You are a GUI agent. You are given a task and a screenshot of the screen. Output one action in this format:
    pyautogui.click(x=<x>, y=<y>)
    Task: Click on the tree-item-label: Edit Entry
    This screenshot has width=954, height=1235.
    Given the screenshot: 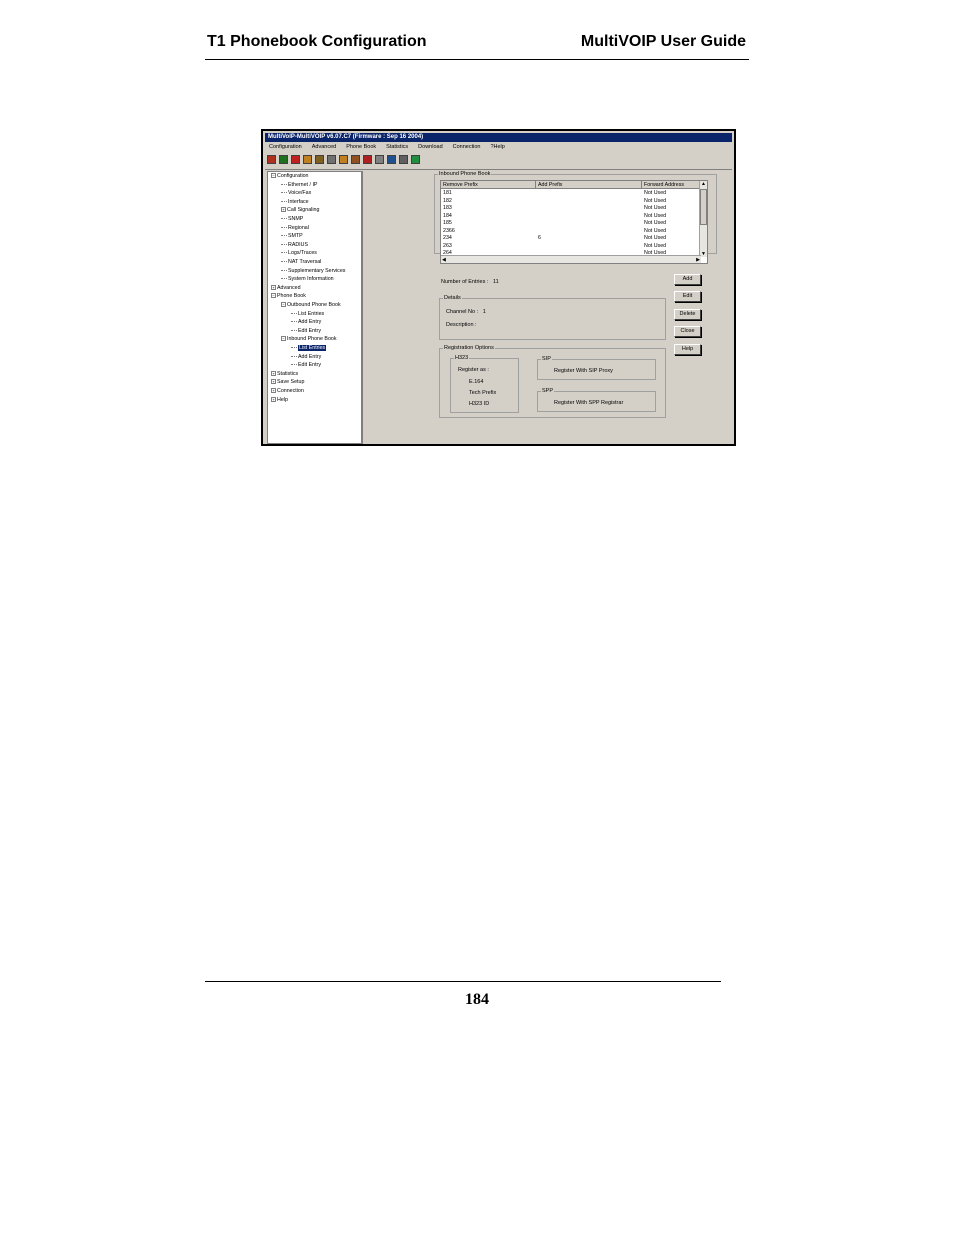 What is the action you would take?
    pyautogui.click(x=309, y=330)
    